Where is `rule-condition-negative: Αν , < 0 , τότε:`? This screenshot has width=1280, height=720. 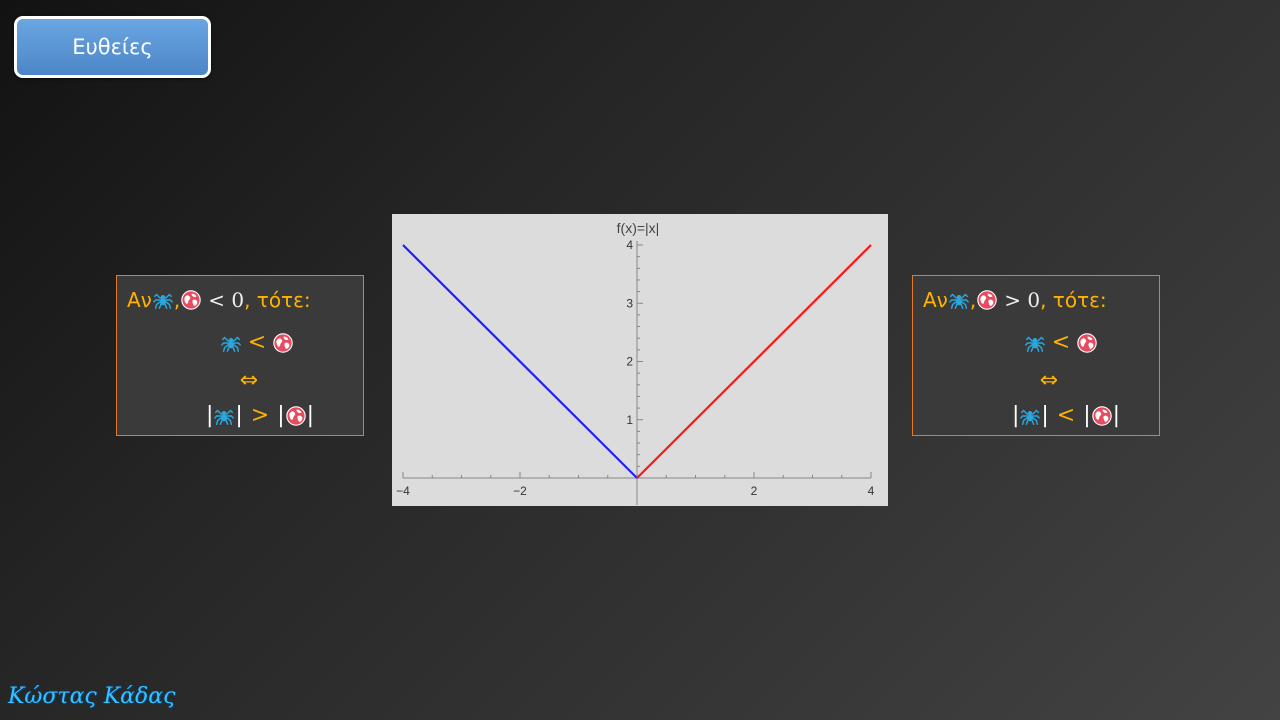
rule-condition-negative: Αν , < 0 , τότε: is located at coordinates (219, 300).